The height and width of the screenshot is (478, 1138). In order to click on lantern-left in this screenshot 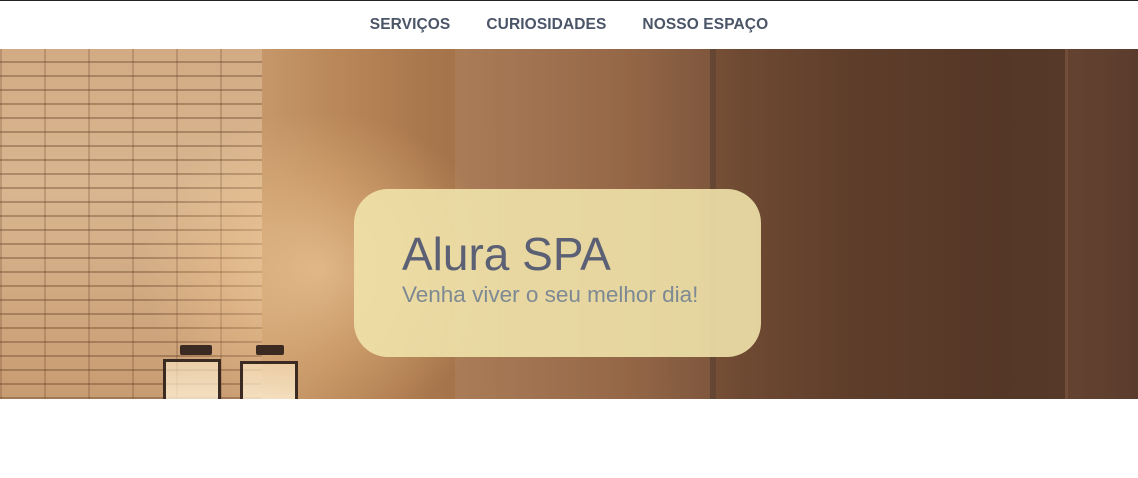, I will do `click(192, 379)`.